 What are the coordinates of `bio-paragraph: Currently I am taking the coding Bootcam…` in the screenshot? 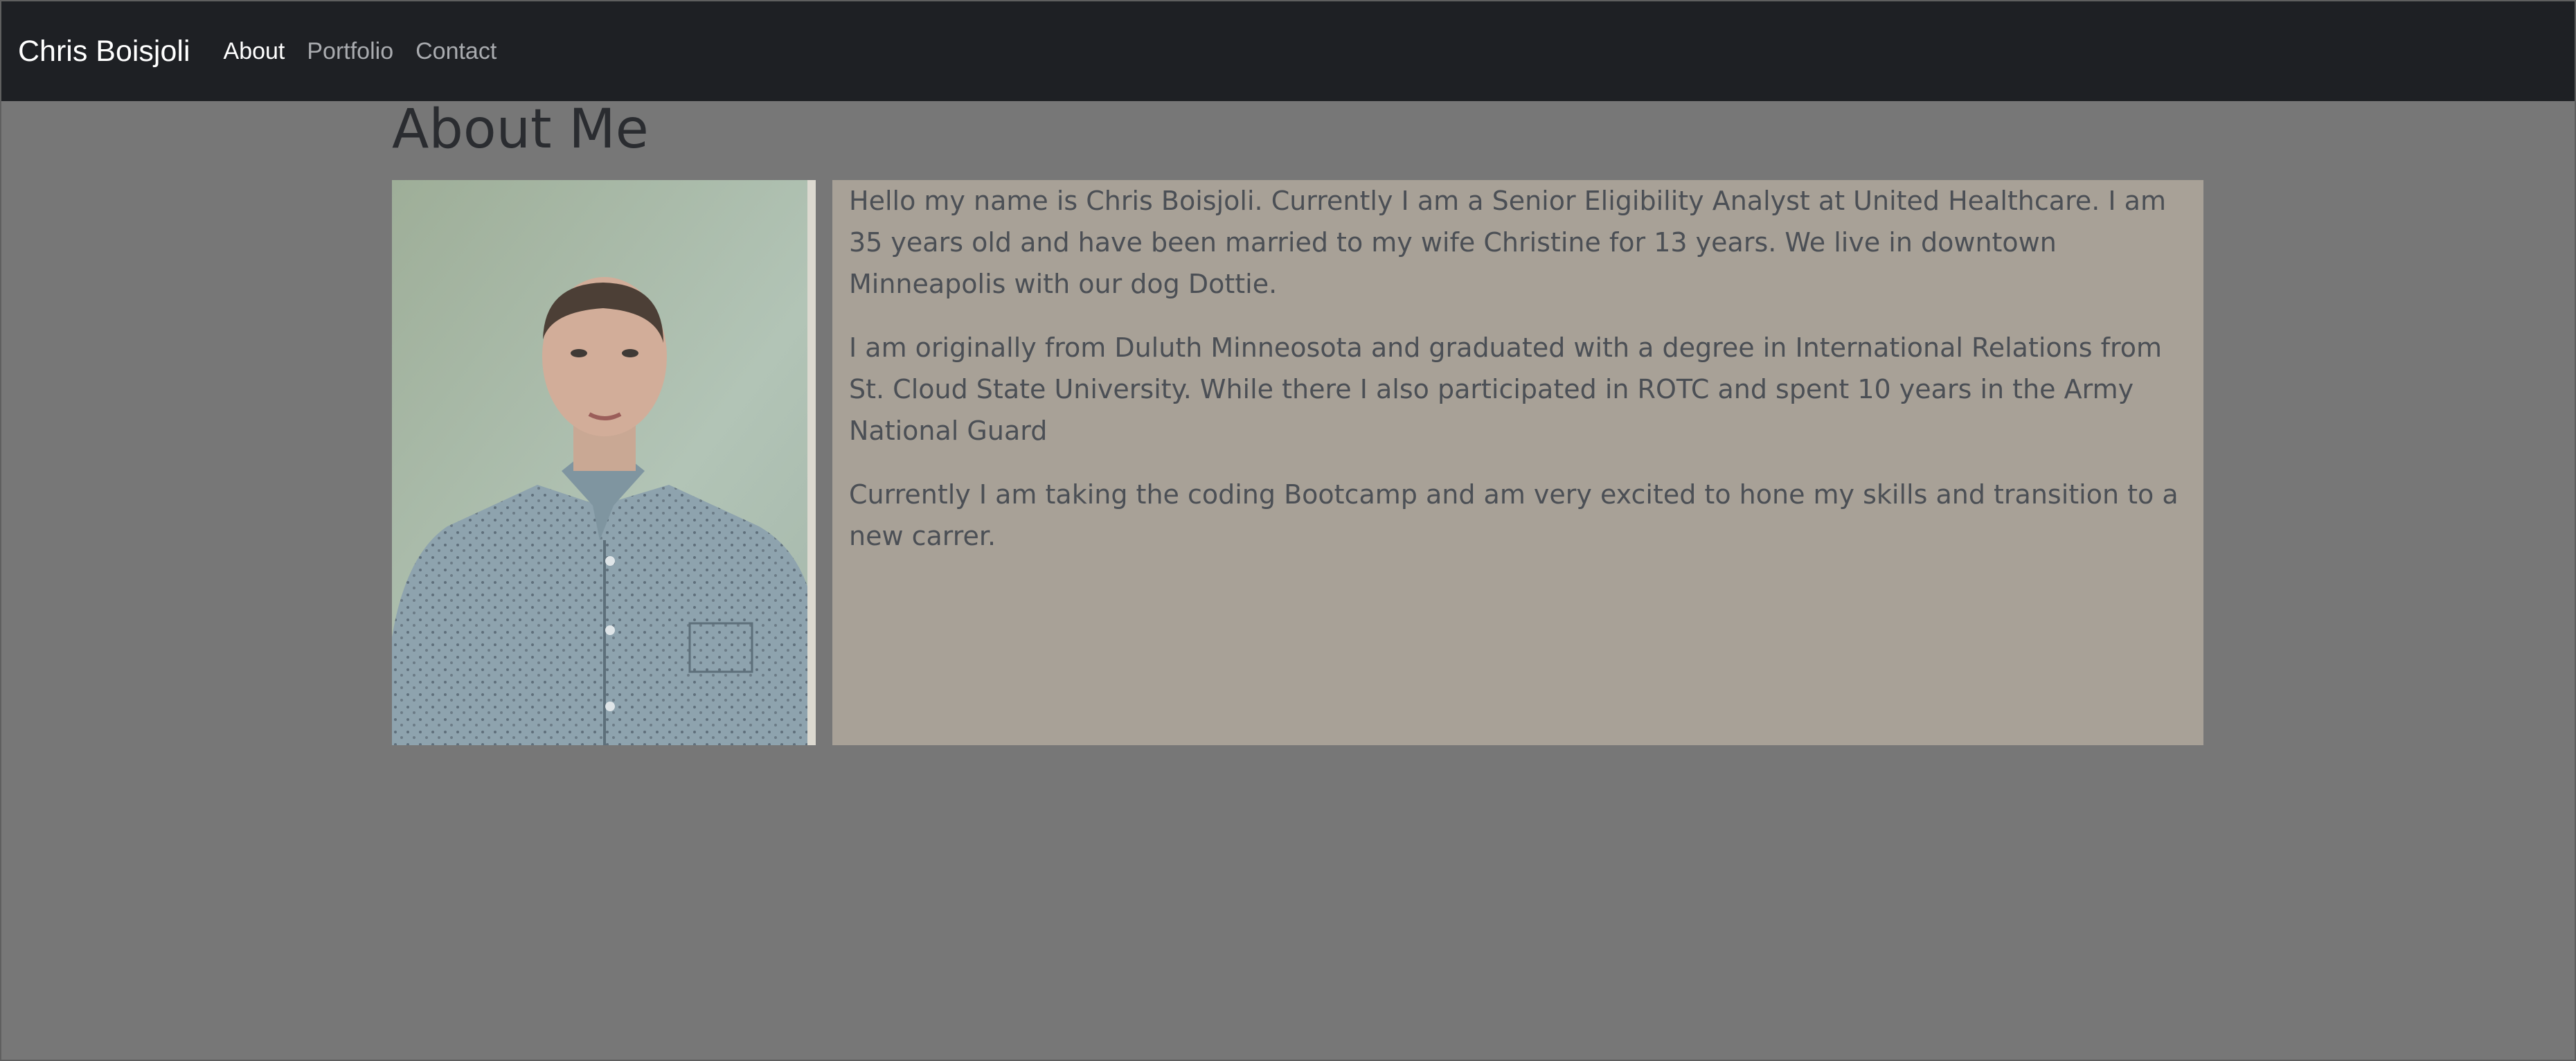 It's located at (1514, 515).